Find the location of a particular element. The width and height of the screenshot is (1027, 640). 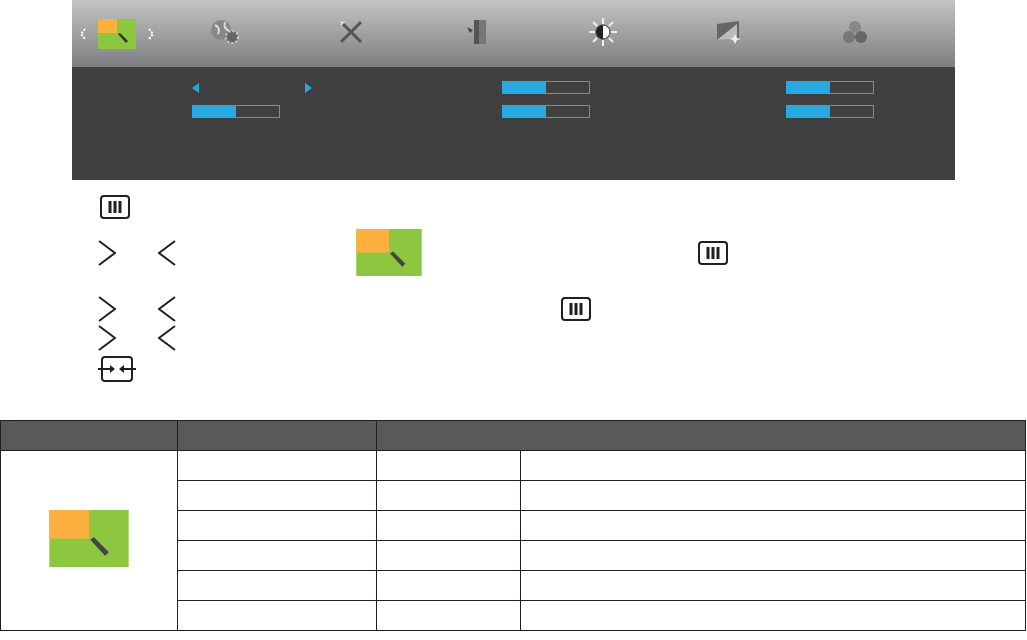

chevron-left-icon is located at coordinates (83, 33).